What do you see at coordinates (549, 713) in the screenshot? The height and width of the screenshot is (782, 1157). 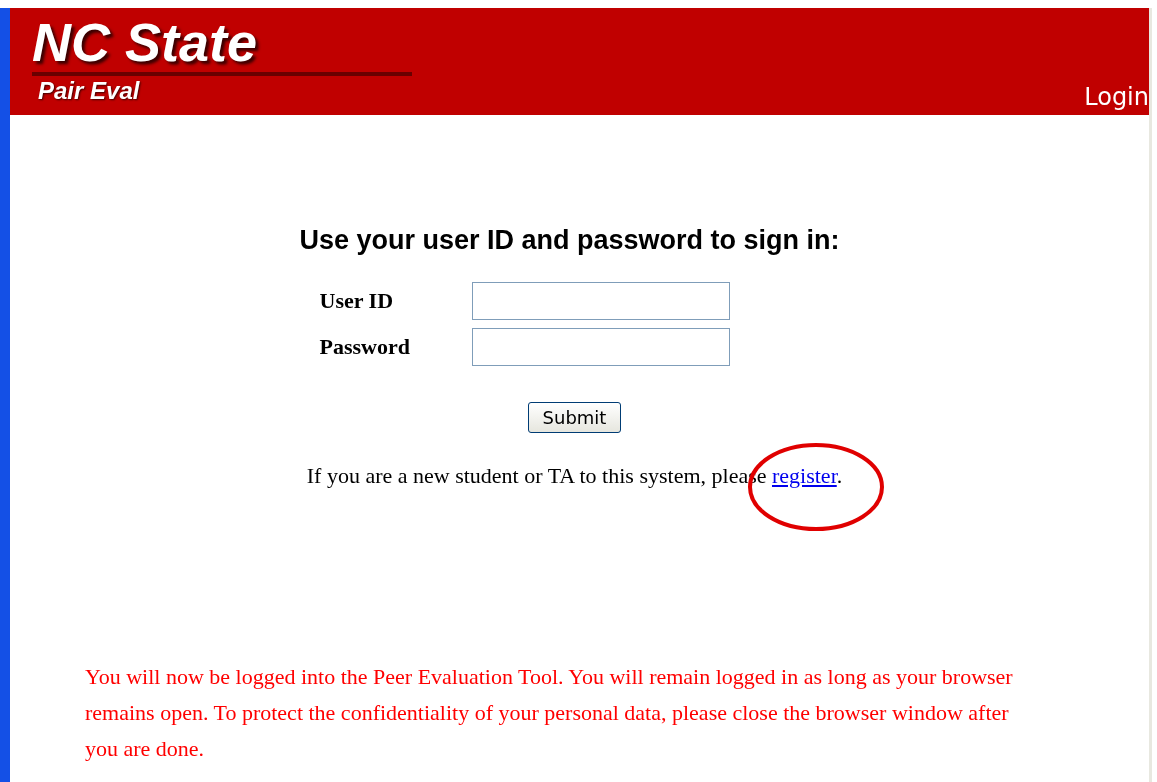 I see `notice-text: You will now be logged into the Peer Evaluation Tool. You will remain logged in as long as your browser remains open. To protect the confidentiality of your personal data, please close the browser window after you are done.` at bounding box center [549, 713].